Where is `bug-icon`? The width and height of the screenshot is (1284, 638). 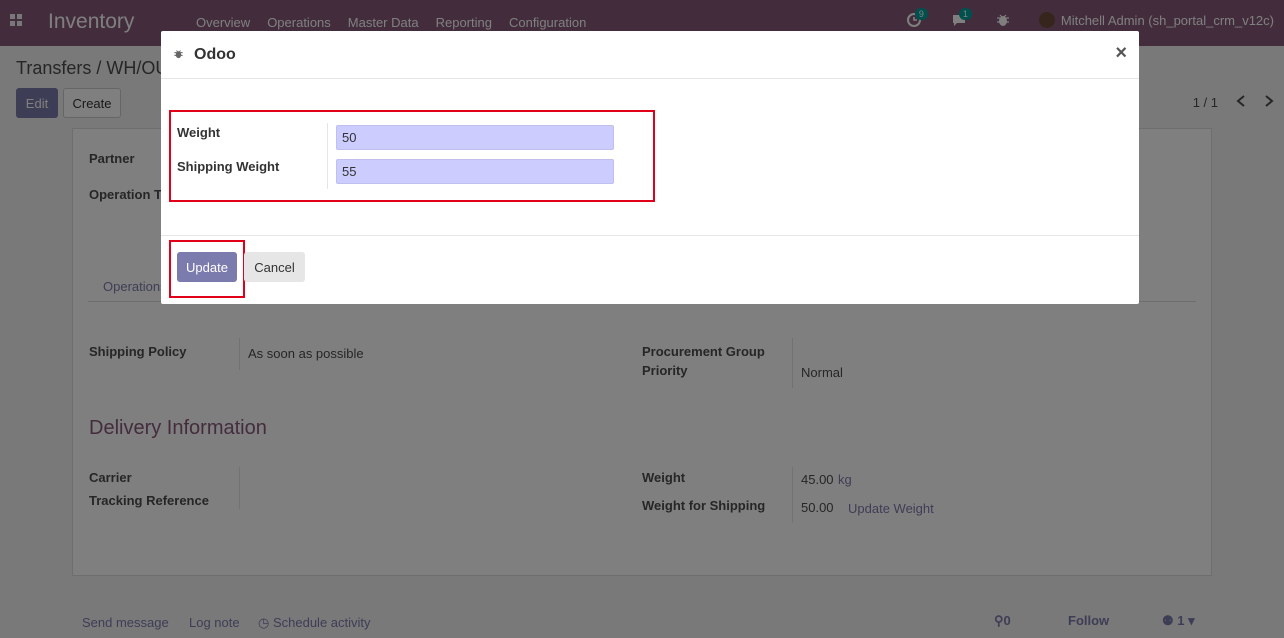
bug-icon is located at coordinates (178, 55).